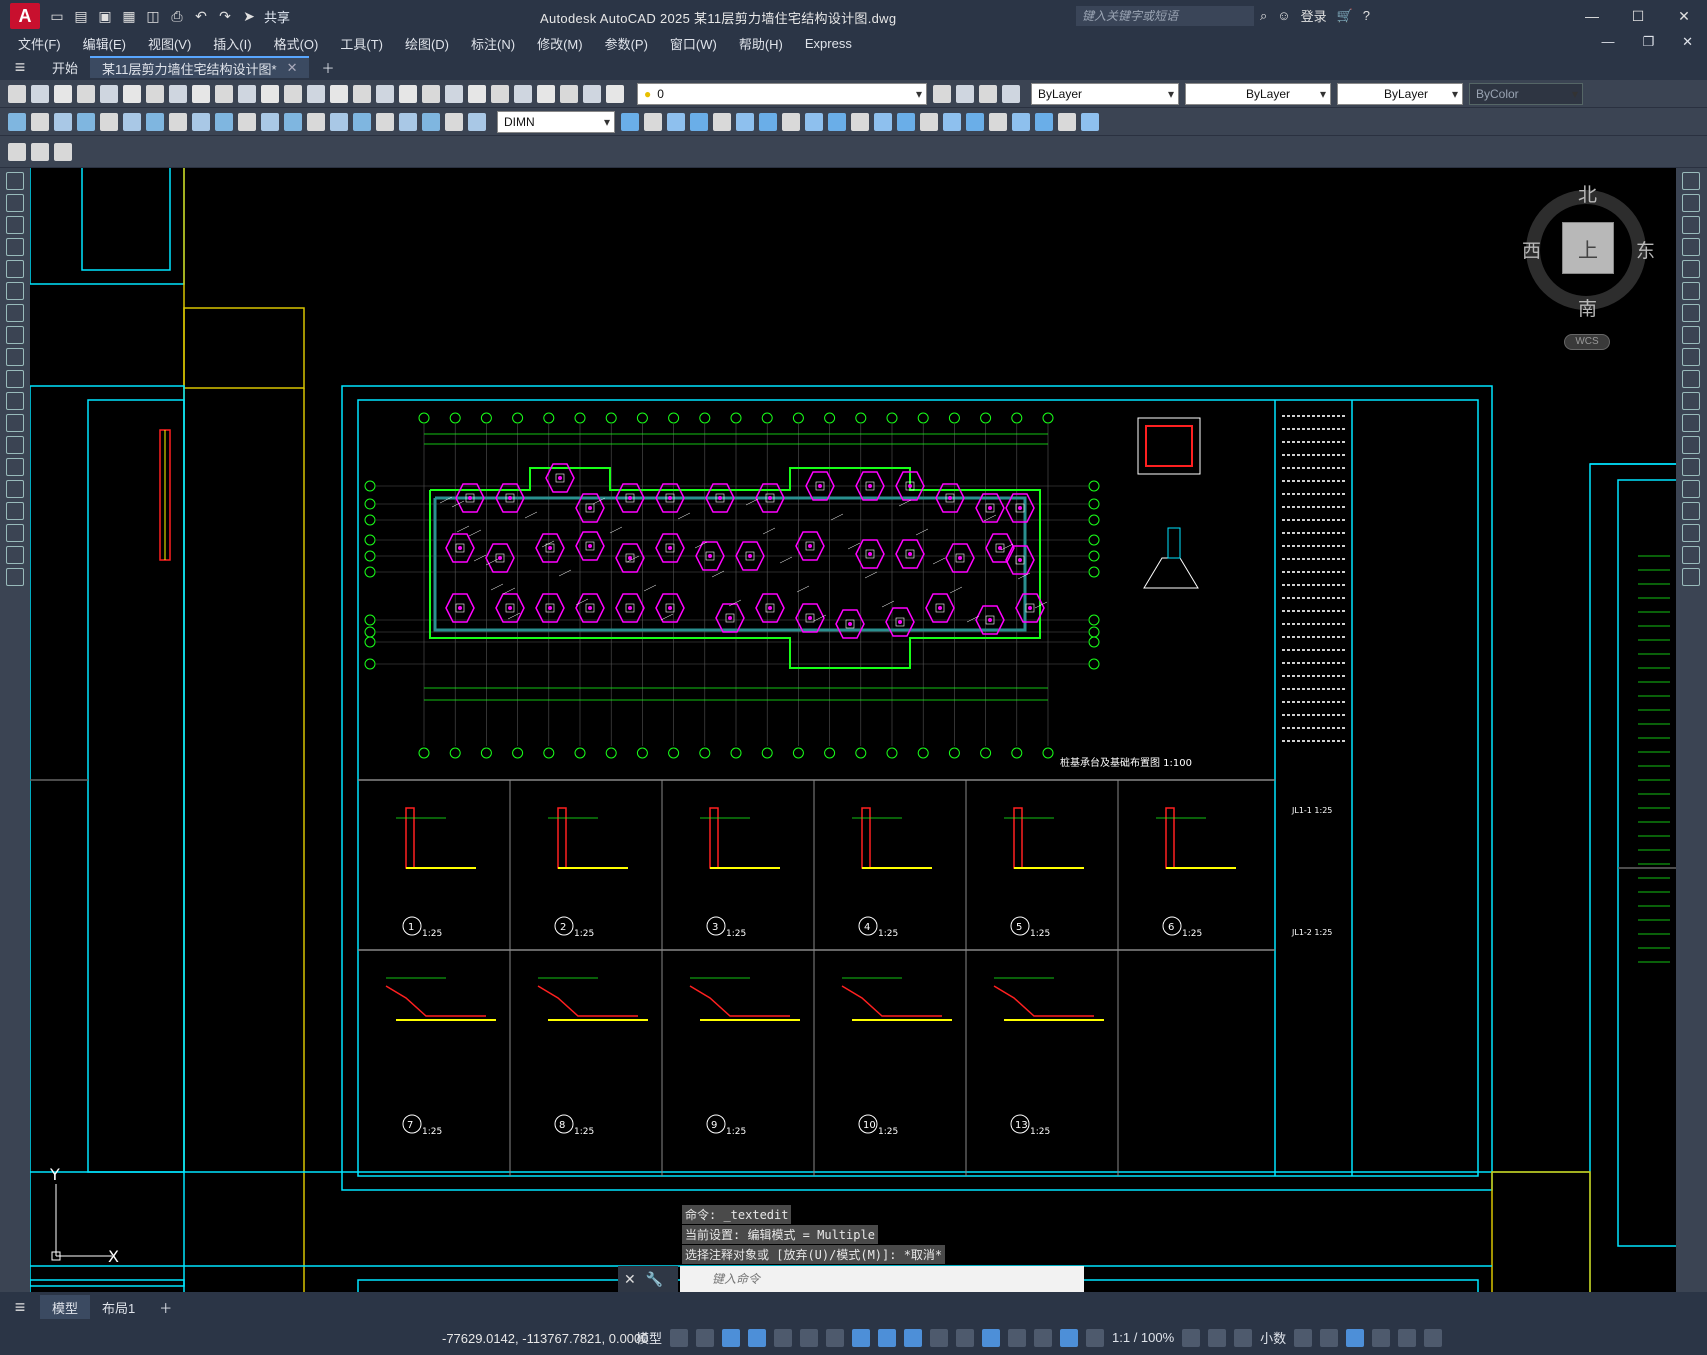 Image resolution: width=1707 pixels, height=1355 pixels. Describe the element at coordinates (705, 1337) in the screenshot. I see `snap-icon` at that location.